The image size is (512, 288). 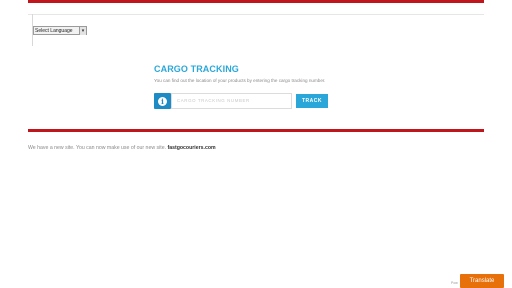 What do you see at coordinates (482, 281) in the screenshot?
I see `translate-button: Translate` at bounding box center [482, 281].